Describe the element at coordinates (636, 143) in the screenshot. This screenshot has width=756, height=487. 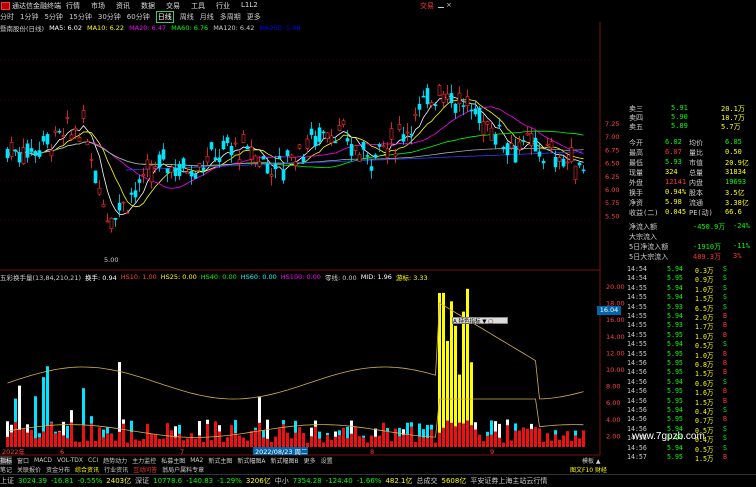
I see `stat-label: 今开` at that location.